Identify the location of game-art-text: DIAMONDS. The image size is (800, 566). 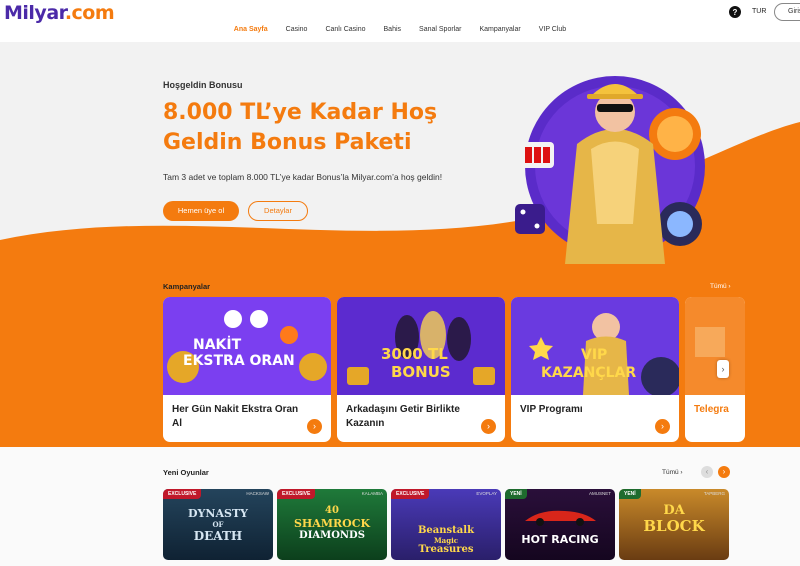
(332, 535).